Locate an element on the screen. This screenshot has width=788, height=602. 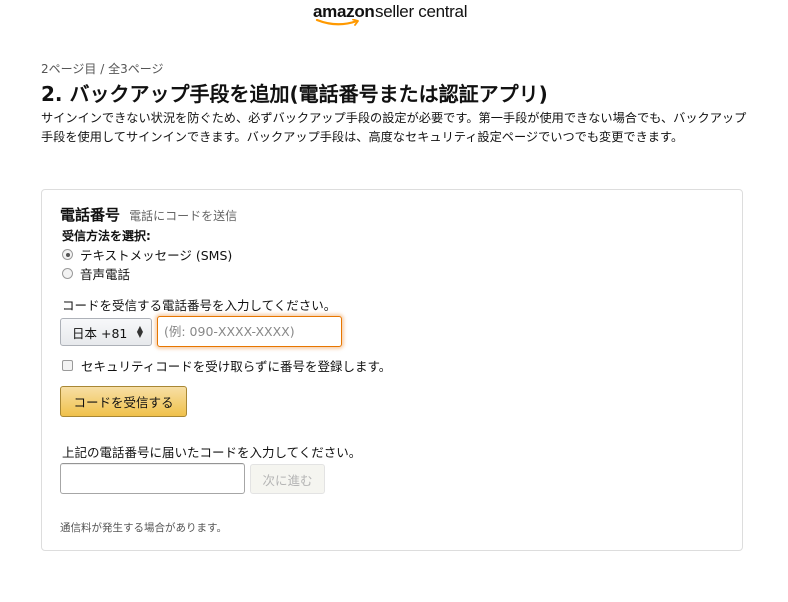
receive-method-label: 受信方法を選択: is located at coordinates (106, 236).